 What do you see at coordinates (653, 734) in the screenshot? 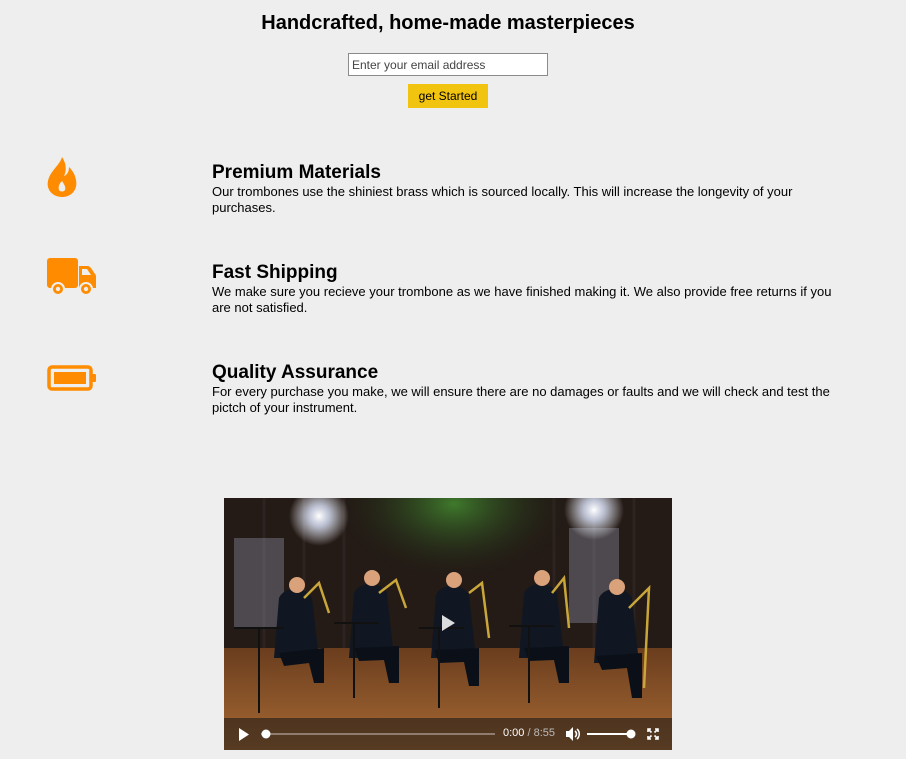
I see `fullscreen-icon` at bounding box center [653, 734].